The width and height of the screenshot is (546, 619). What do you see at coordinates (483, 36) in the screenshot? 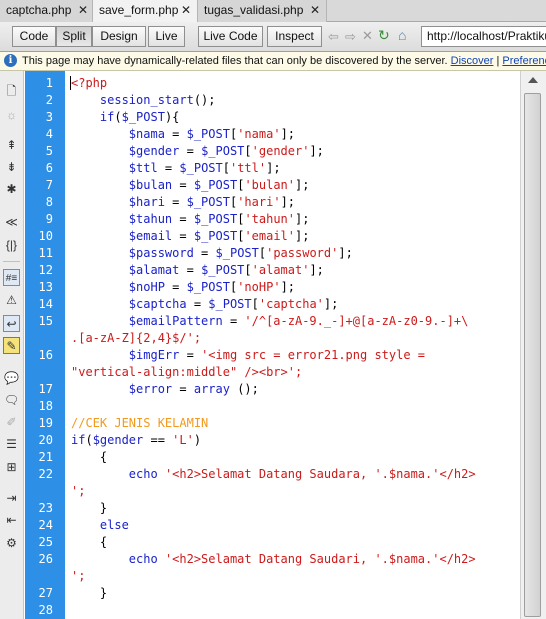
I see `address-field: http://localhost/Praktikum` at bounding box center [483, 36].